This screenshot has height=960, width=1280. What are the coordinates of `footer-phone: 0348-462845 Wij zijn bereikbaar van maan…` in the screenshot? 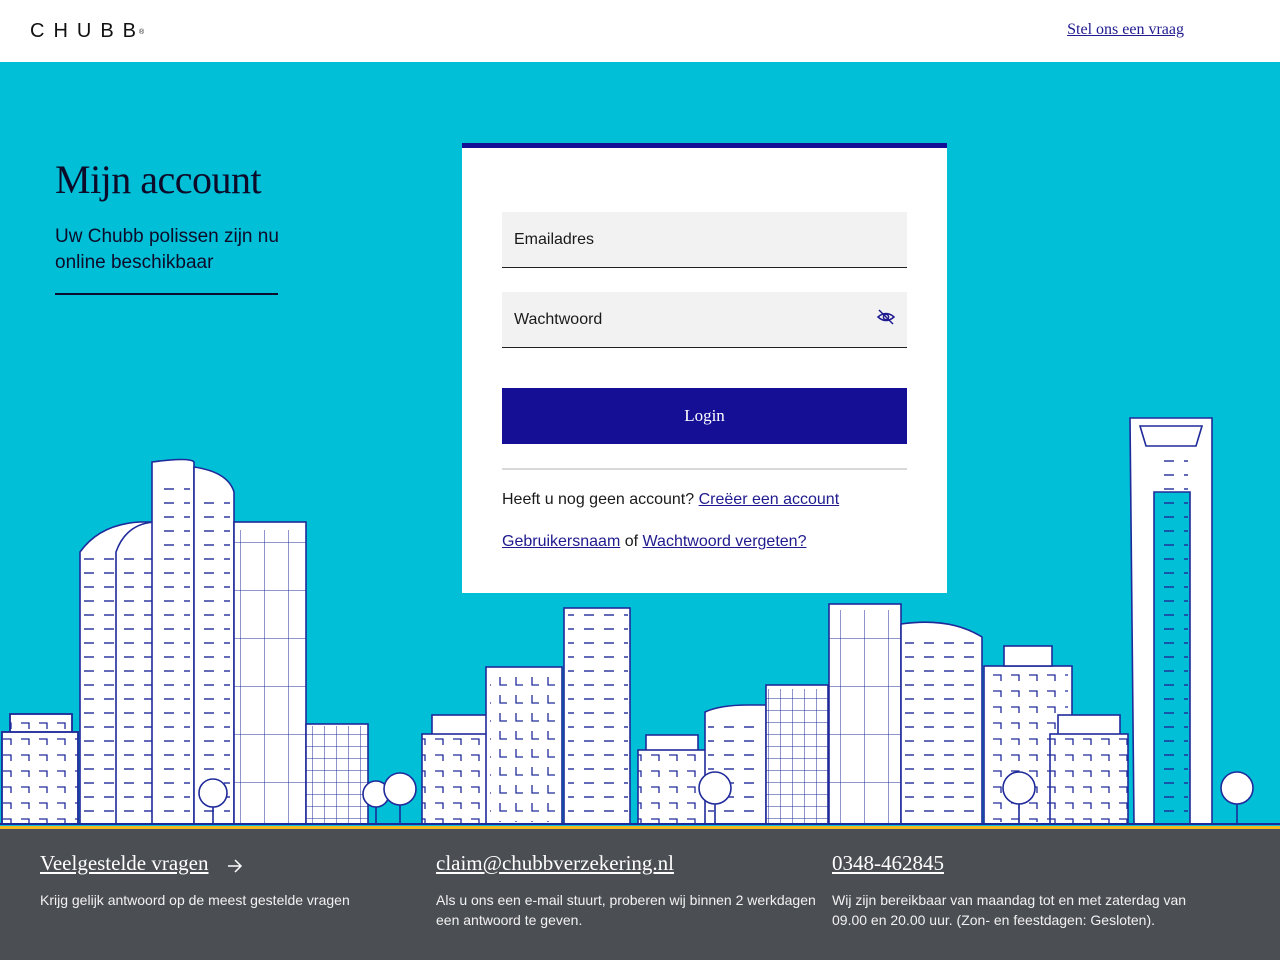 It's located at (1027, 890).